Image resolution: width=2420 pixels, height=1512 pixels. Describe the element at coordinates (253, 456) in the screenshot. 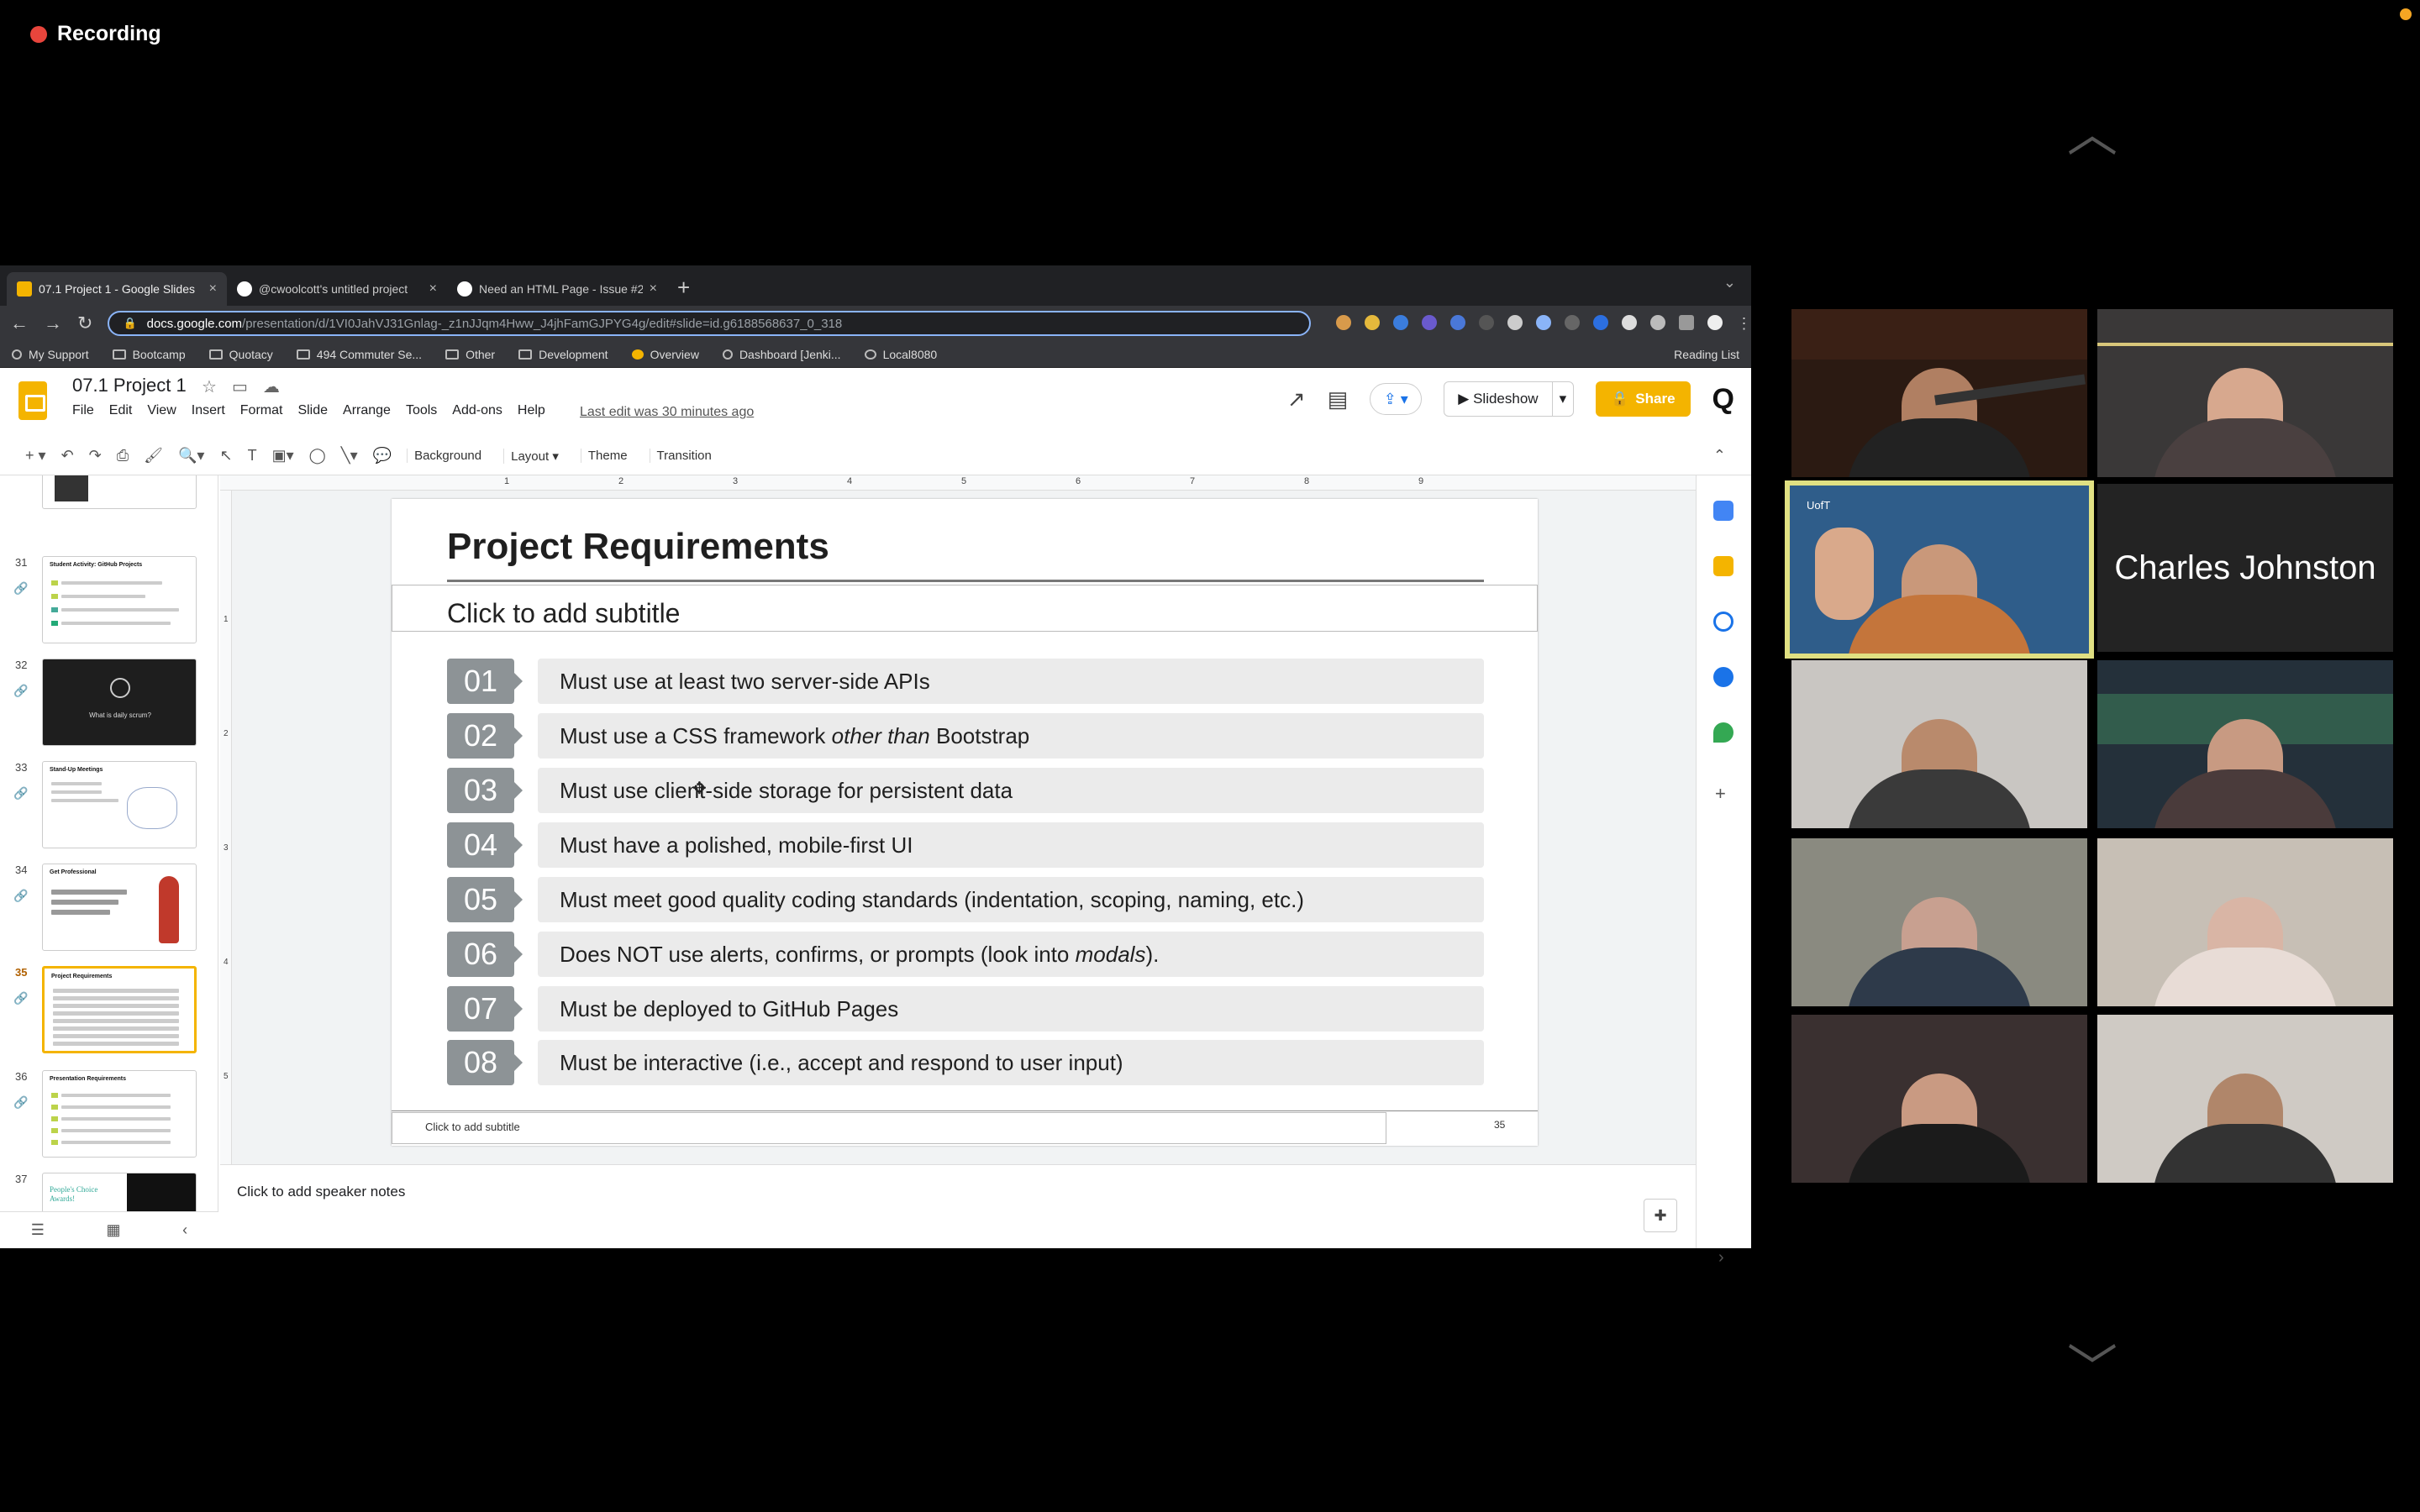

I see `text-box-icon: T` at that location.